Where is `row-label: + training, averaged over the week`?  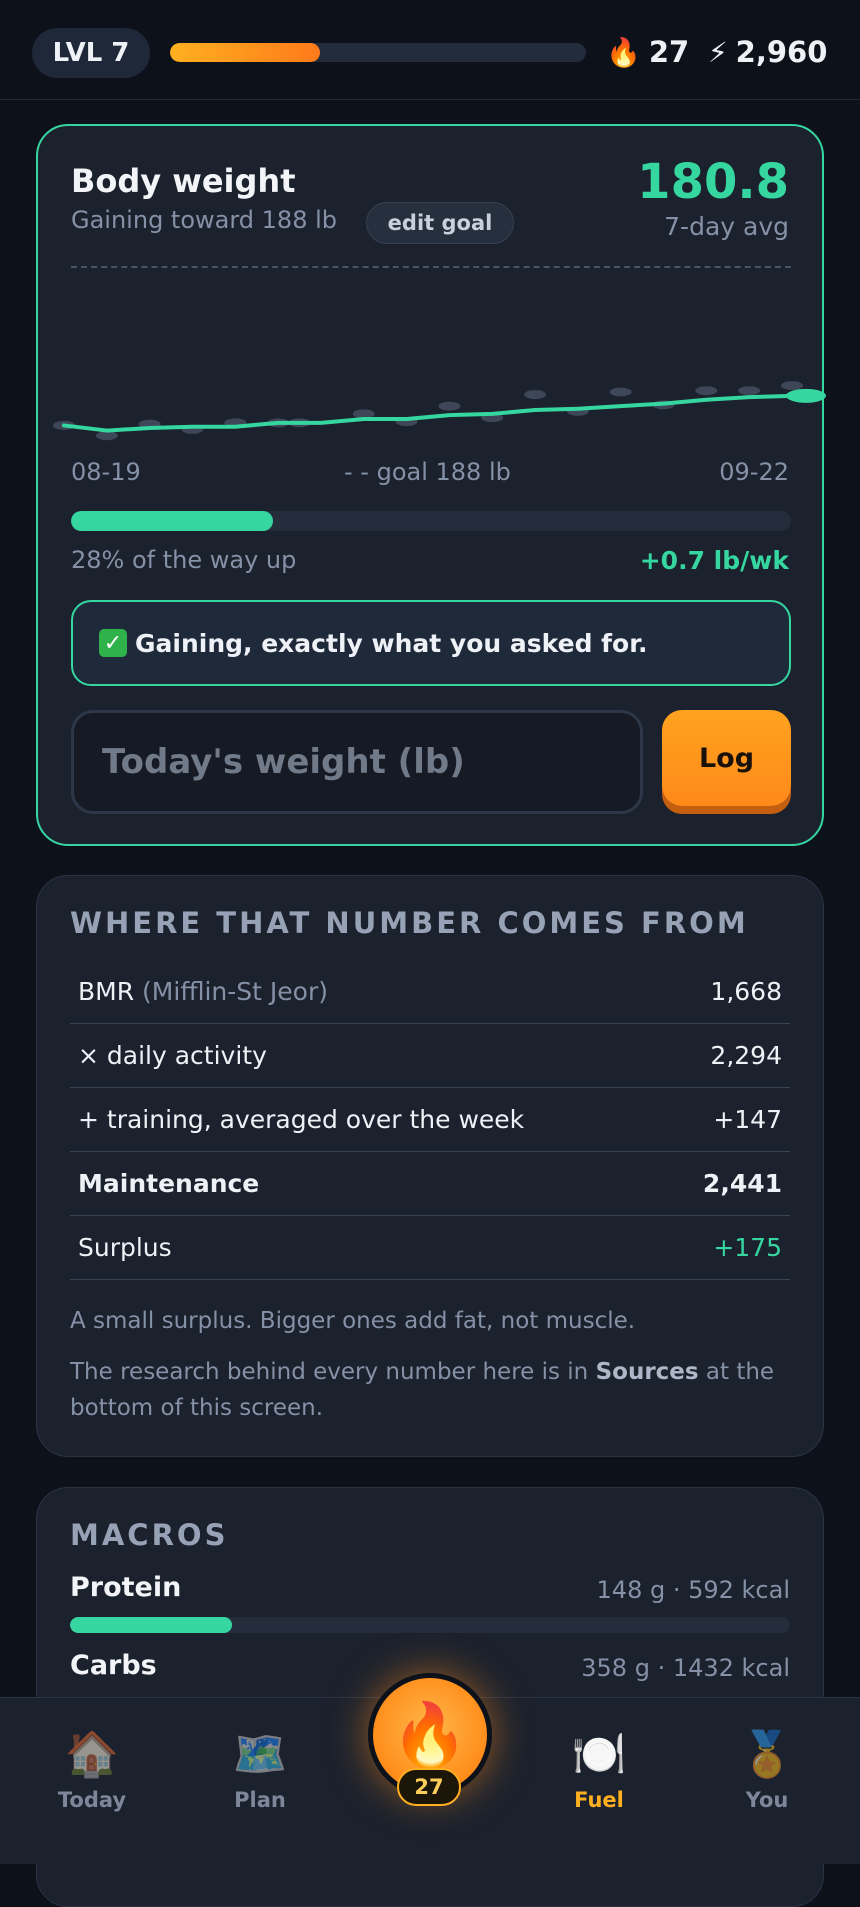
row-label: + training, averaged over the week is located at coordinates (301, 1119).